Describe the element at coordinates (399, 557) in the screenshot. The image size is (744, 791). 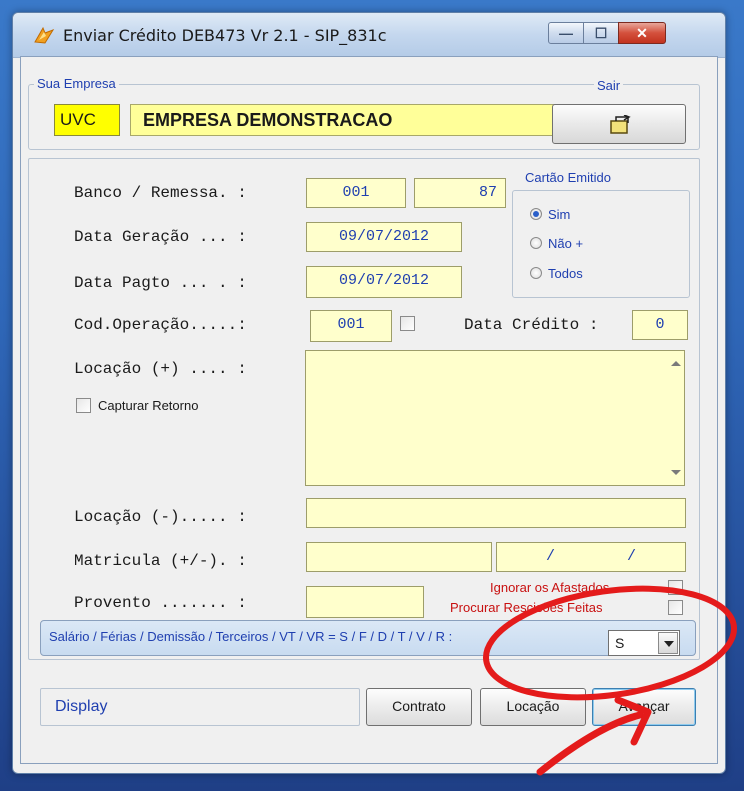
I see `matricula-field` at that location.